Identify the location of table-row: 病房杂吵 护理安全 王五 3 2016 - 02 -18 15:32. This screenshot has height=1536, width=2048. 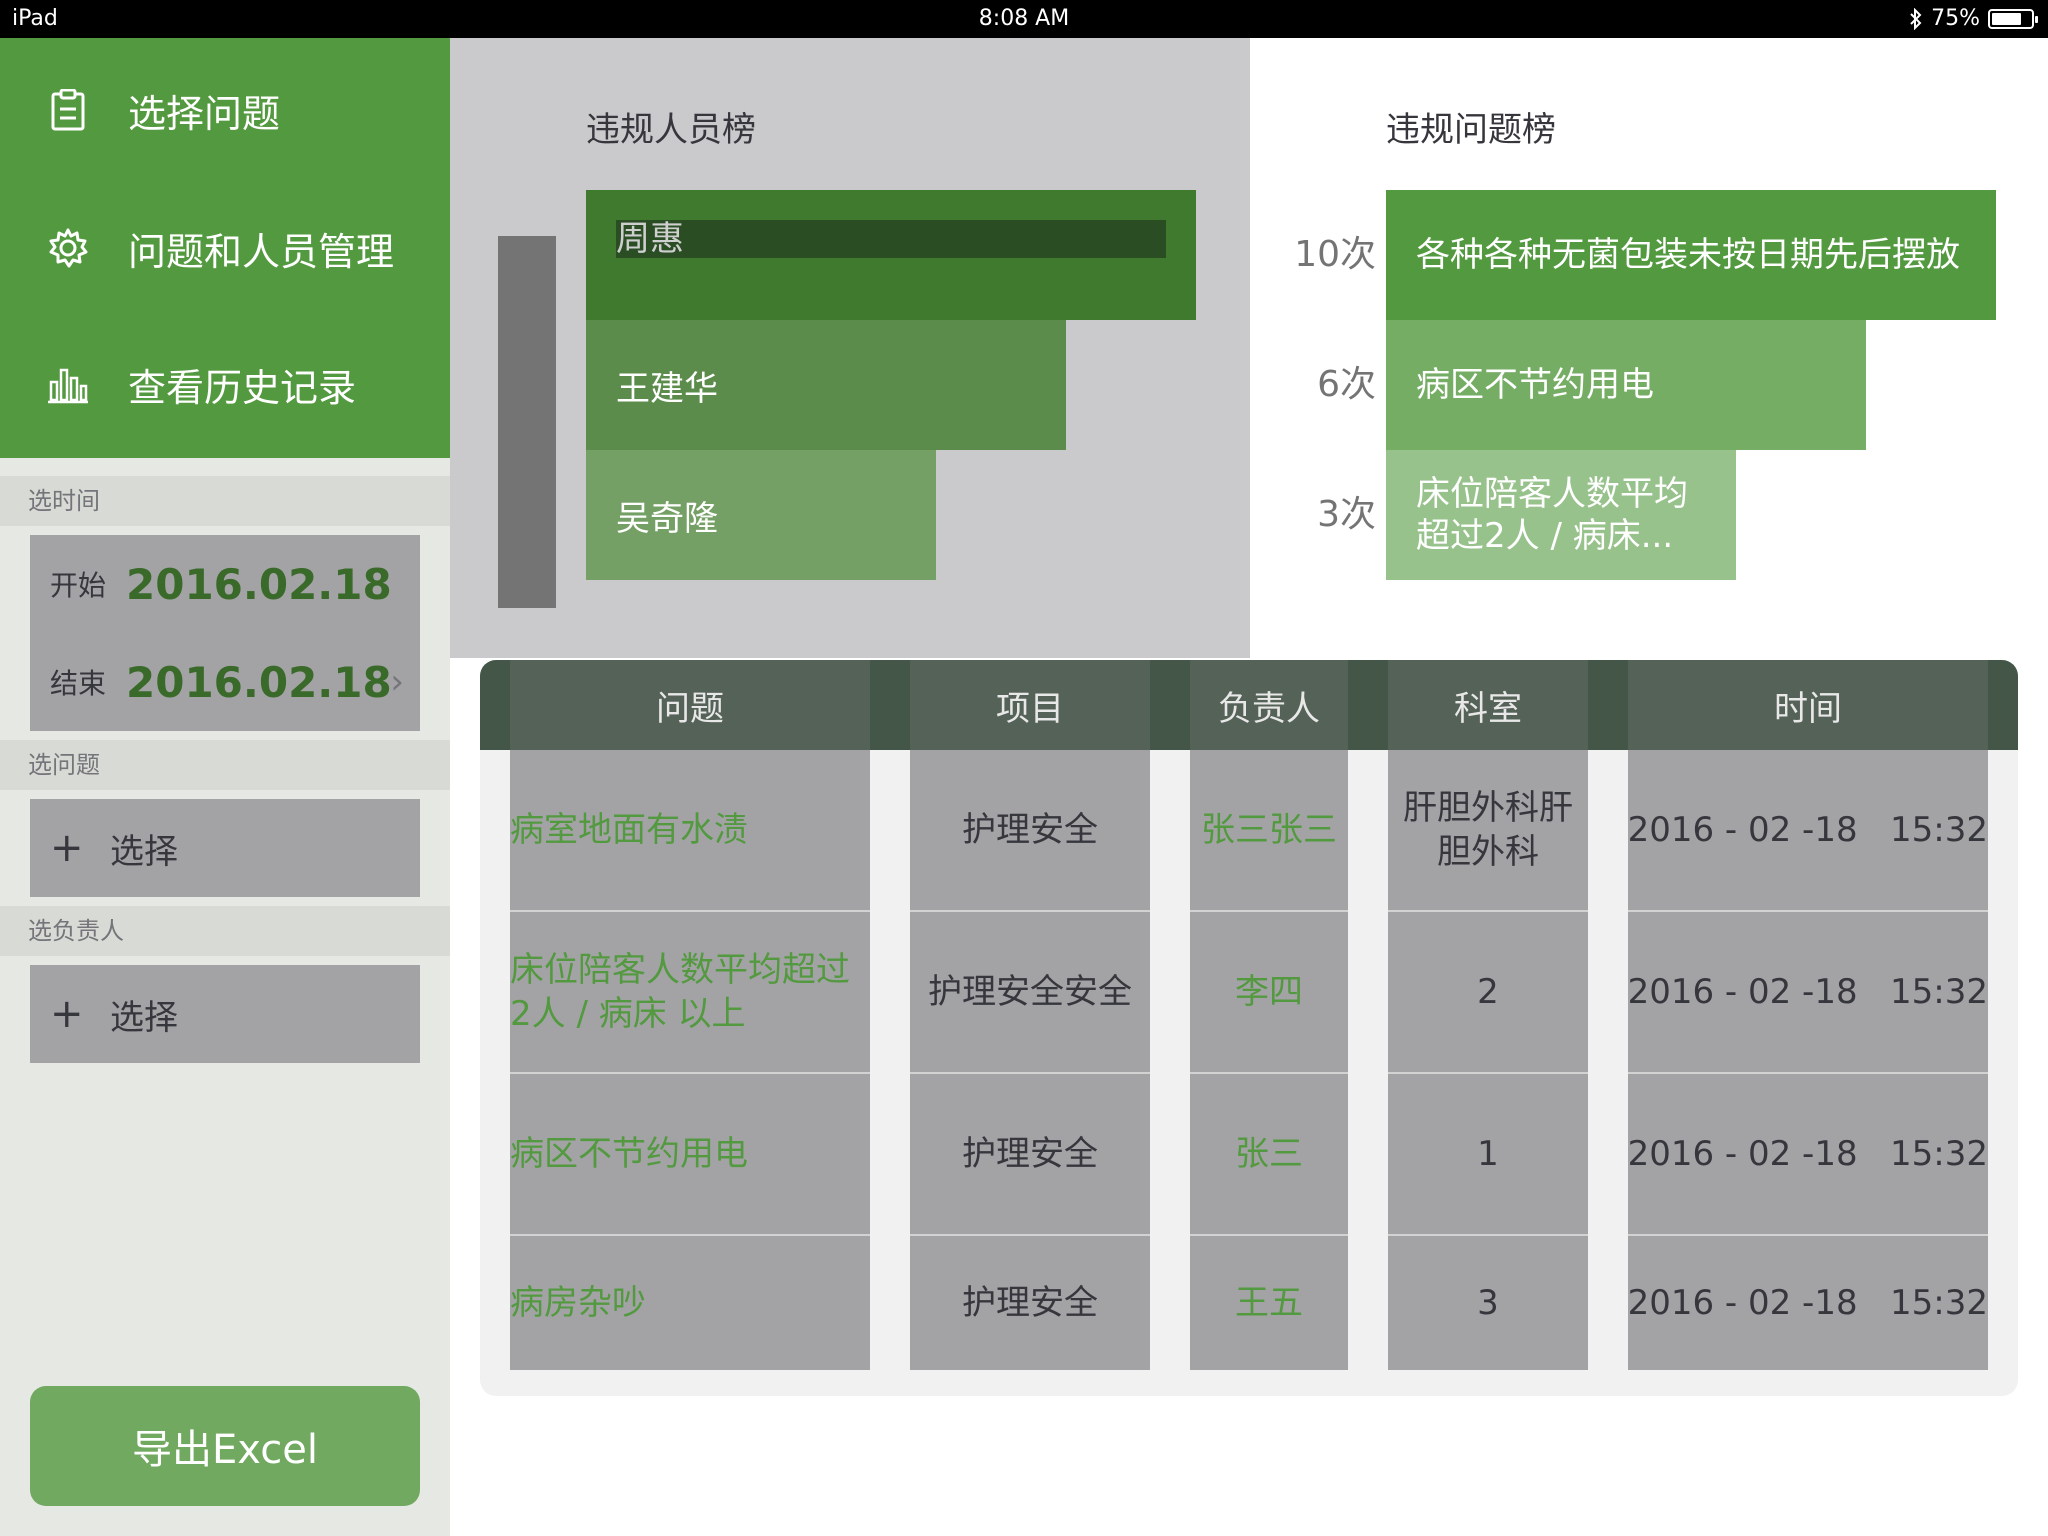
(1249, 1316).